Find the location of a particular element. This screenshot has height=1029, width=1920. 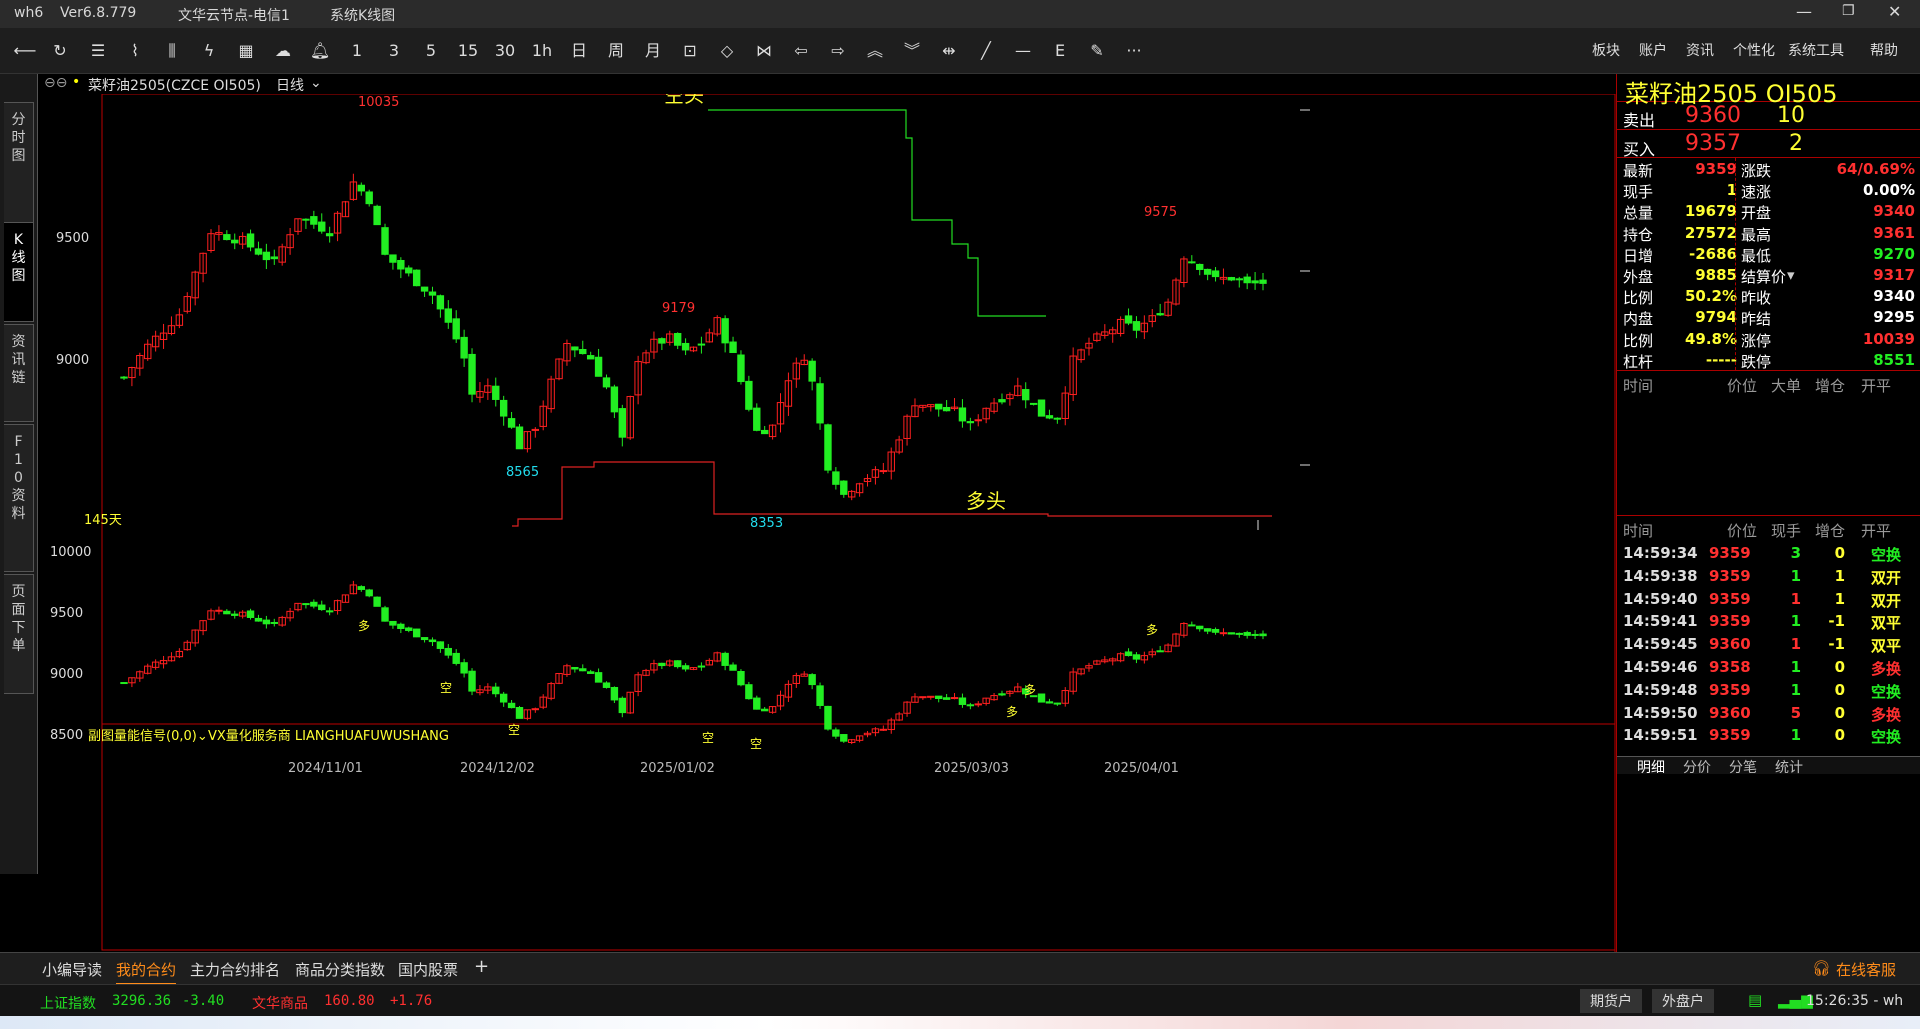

period-week: 周 is located at coordinates (616, 51).